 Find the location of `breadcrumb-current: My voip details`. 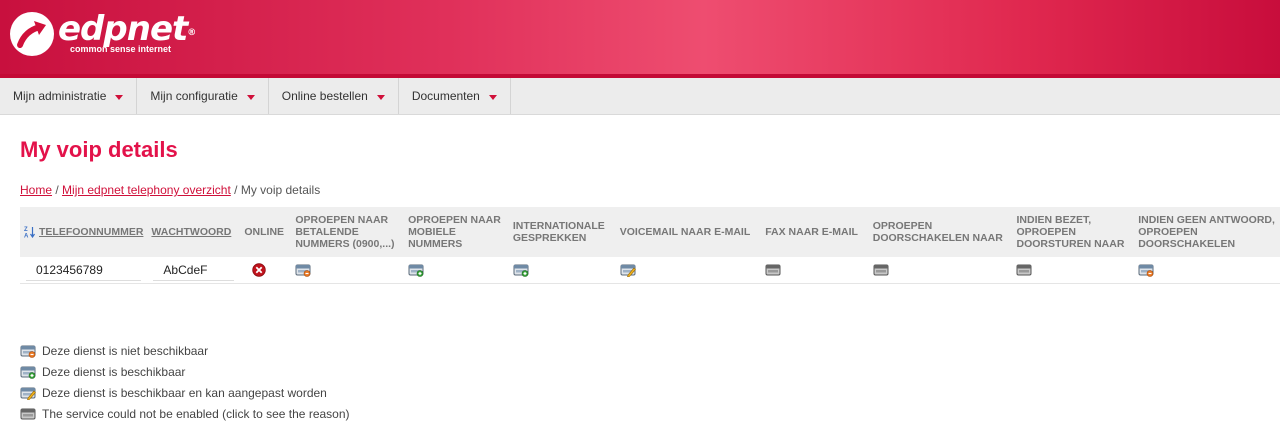

breadcrumb-current: My voip details is located at coordinates (280, 190).